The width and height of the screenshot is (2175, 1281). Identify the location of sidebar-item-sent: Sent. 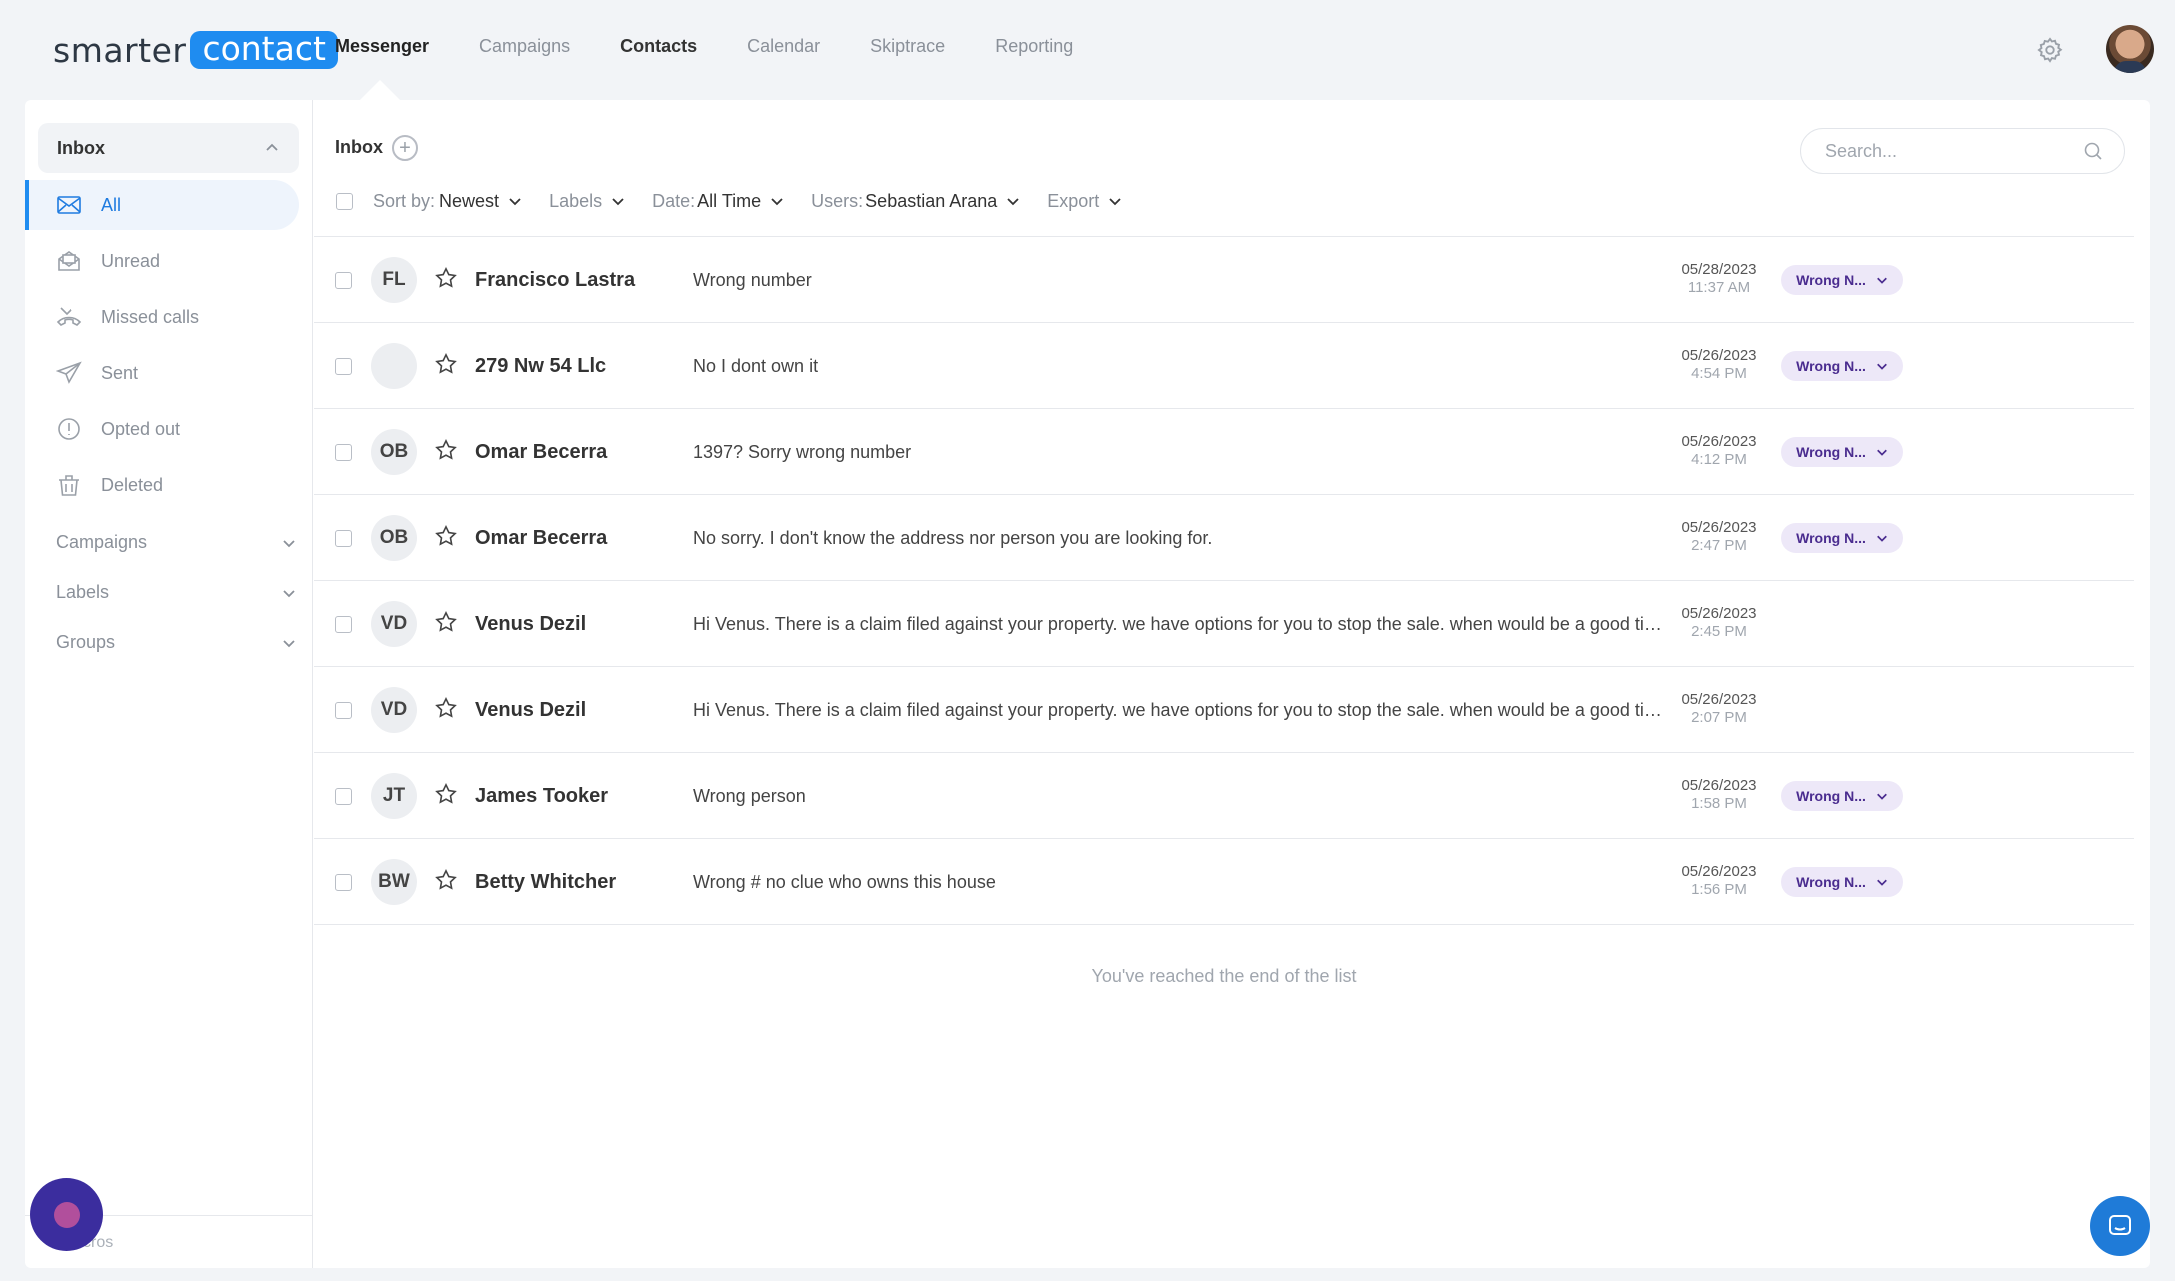
(162, 373).